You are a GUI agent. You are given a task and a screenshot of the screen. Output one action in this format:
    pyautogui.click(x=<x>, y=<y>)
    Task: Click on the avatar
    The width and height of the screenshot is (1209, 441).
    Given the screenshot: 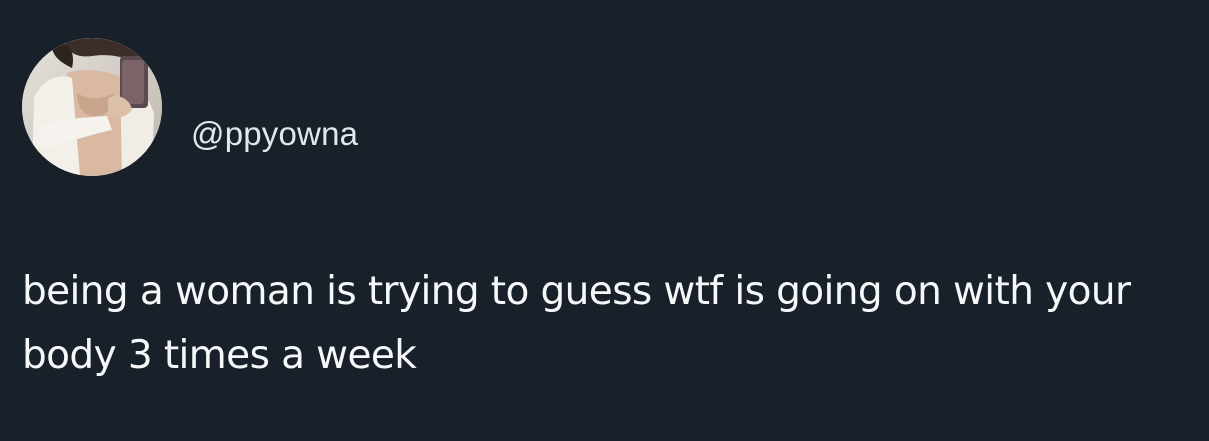 What is the action you would take?
    pyautogui.click(x=92, y=107)
    